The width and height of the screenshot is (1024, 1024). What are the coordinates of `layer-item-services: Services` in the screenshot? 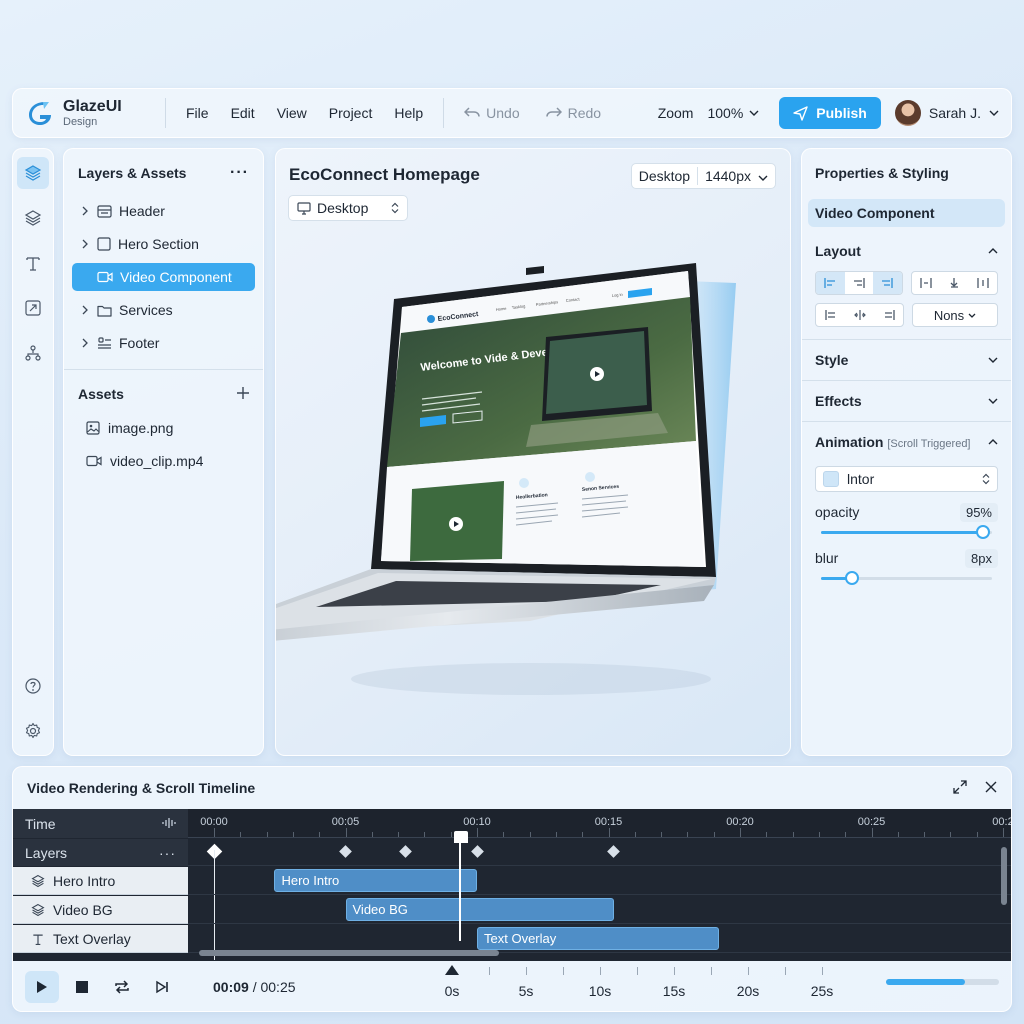 It's located at (163, 310).